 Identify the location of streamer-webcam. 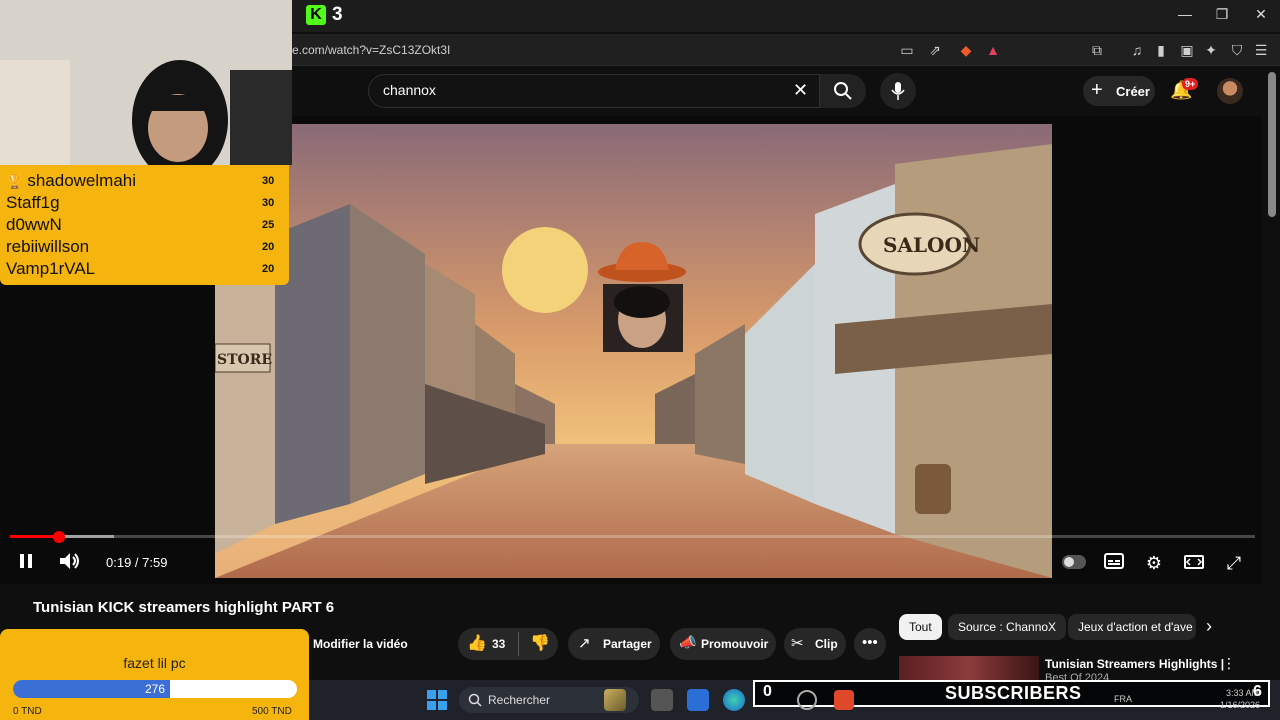
(146, 82).